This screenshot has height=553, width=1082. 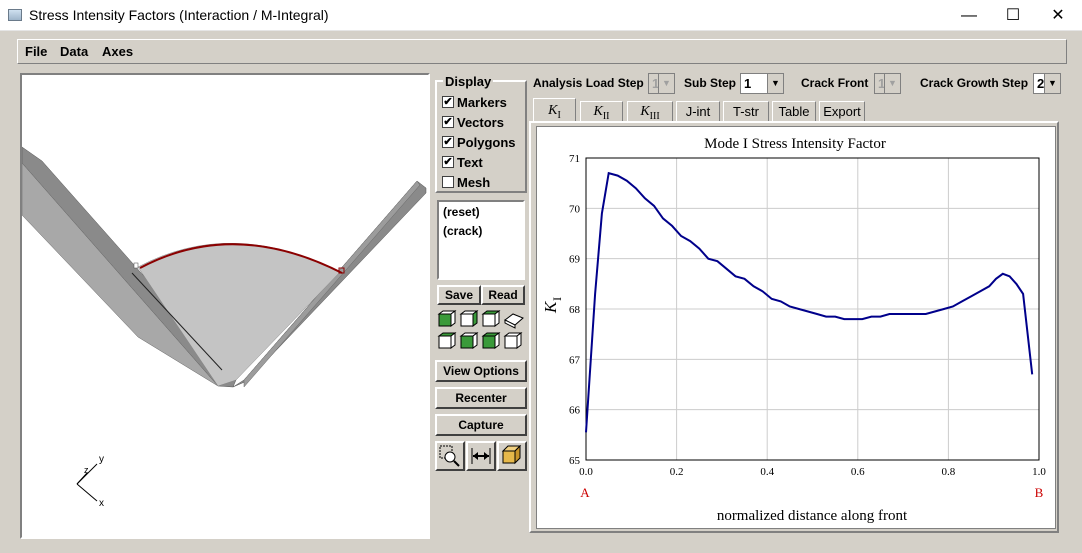 I want to click on menu-file: File, so click(x=36, y=51).